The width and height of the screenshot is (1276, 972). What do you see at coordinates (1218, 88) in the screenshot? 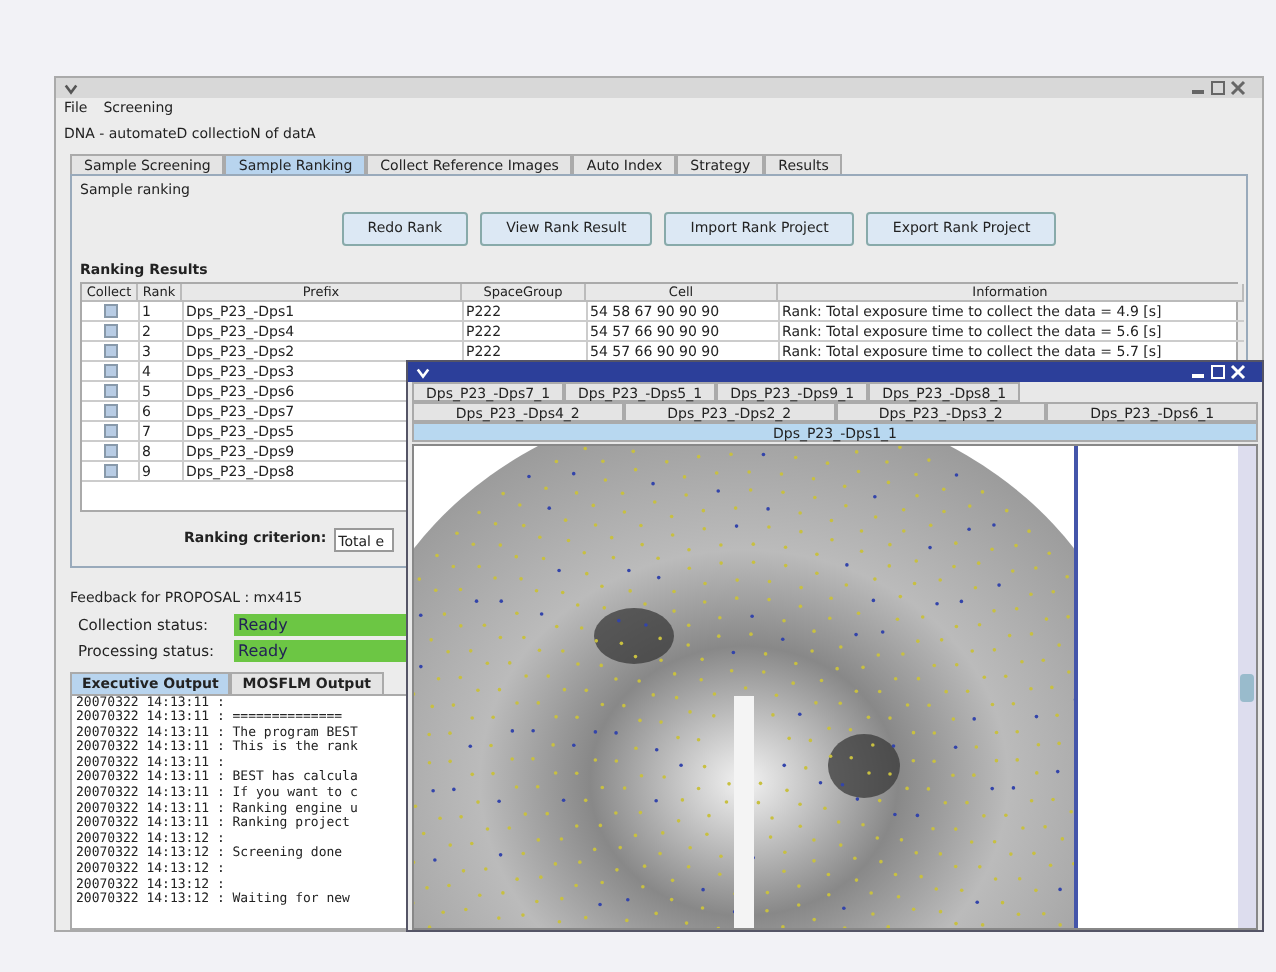
I see `maximize-icon` at bounding box center [1218, 88].